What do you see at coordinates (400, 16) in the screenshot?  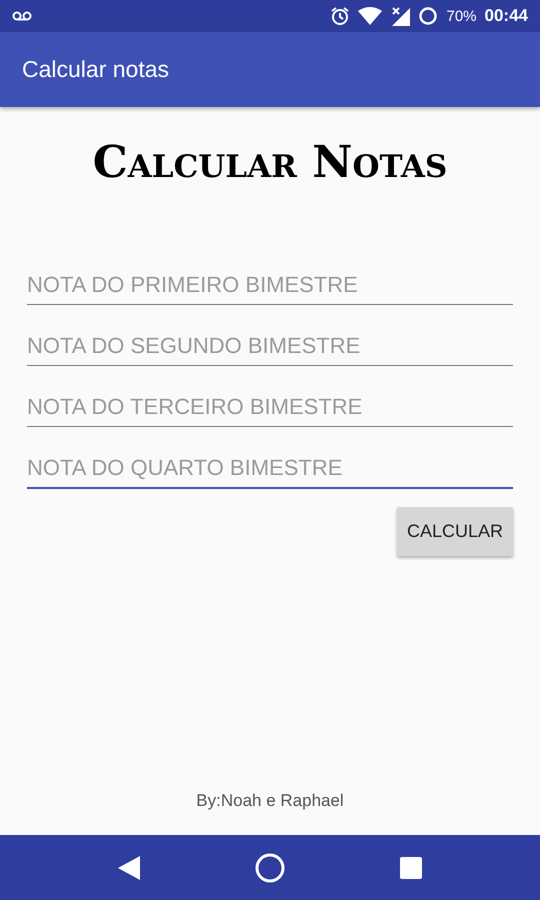 I see `signal-icon` at bounding box center [400, 16].